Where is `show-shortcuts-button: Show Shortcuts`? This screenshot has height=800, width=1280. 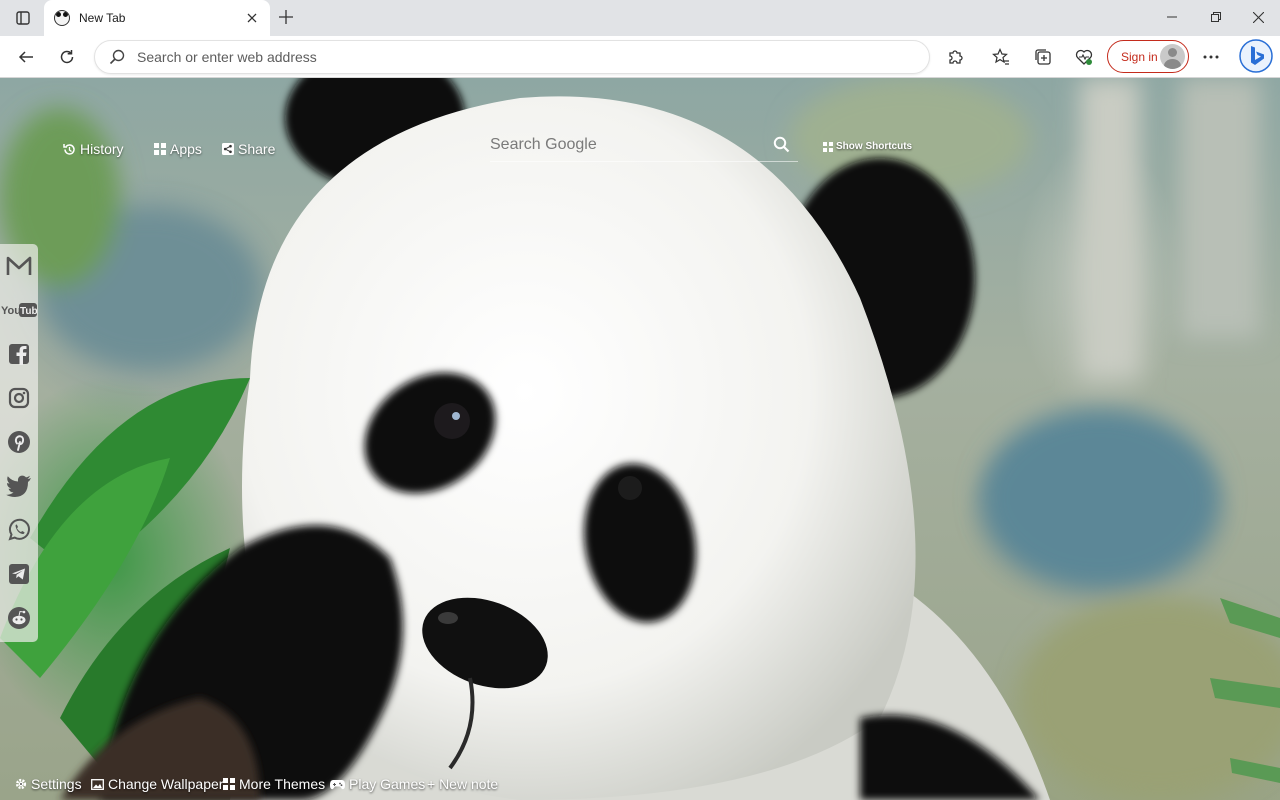 show-shortcuts-button: Show Shortcuts is located at coordinates (867, 146).